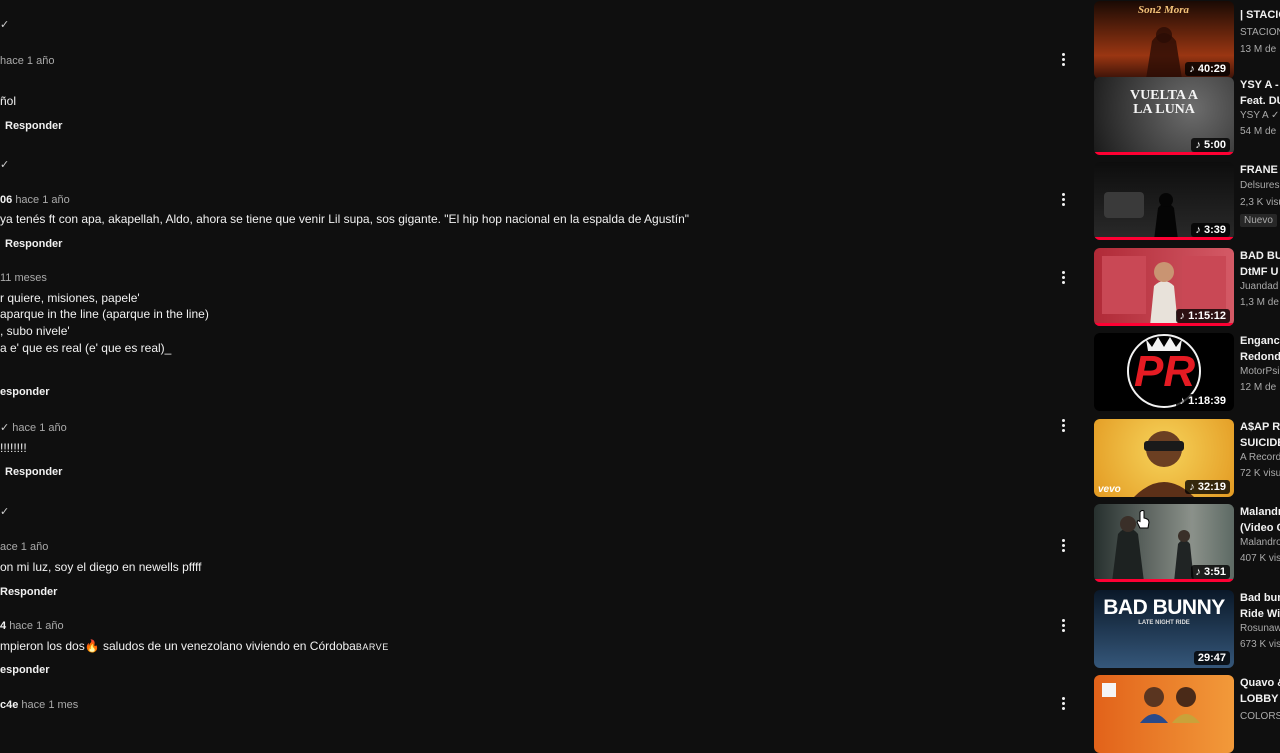  What do you see at coordinates (1260, 716) in the screenshot?
I see `channel-name: COLORS` at bounding box center [1260, 716].